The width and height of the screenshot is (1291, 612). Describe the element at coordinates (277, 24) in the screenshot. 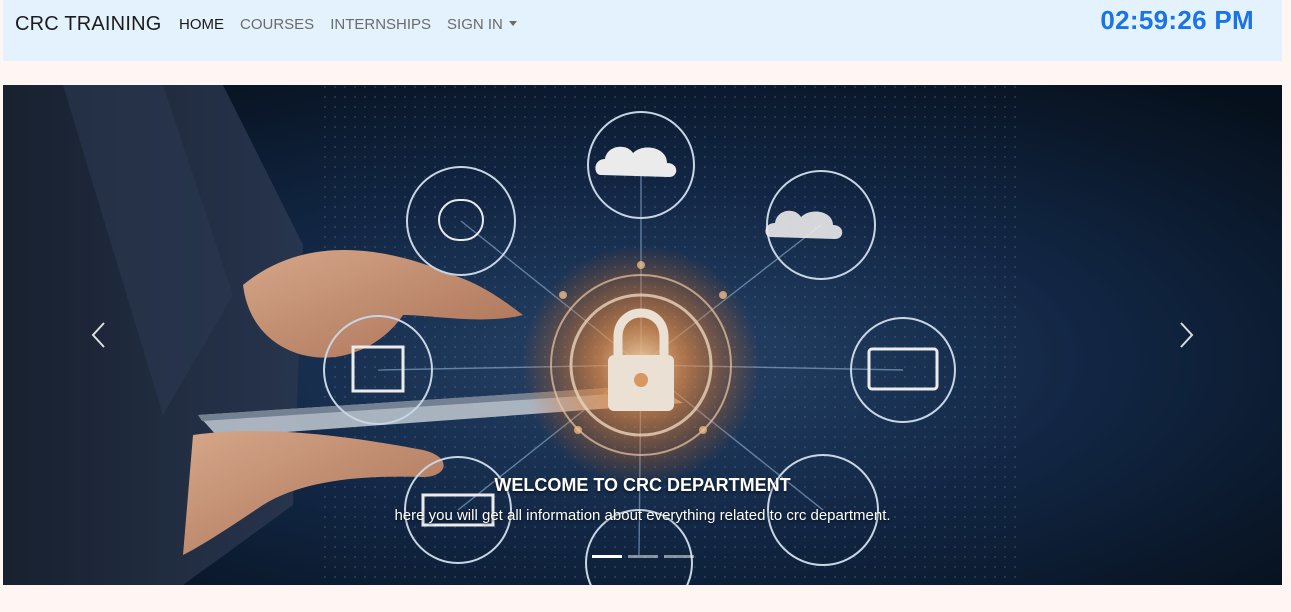

I see `nav-link-courses: COURSES` at that location.